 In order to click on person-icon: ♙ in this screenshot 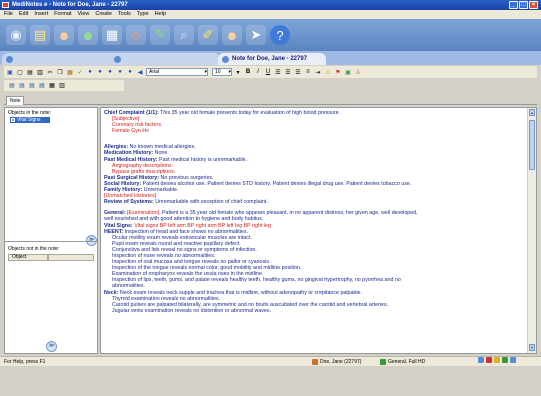, I will do `click(358, 72)`.